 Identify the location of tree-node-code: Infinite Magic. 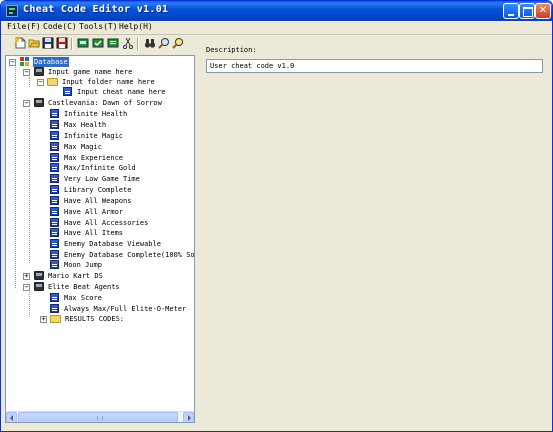
(122, 136).